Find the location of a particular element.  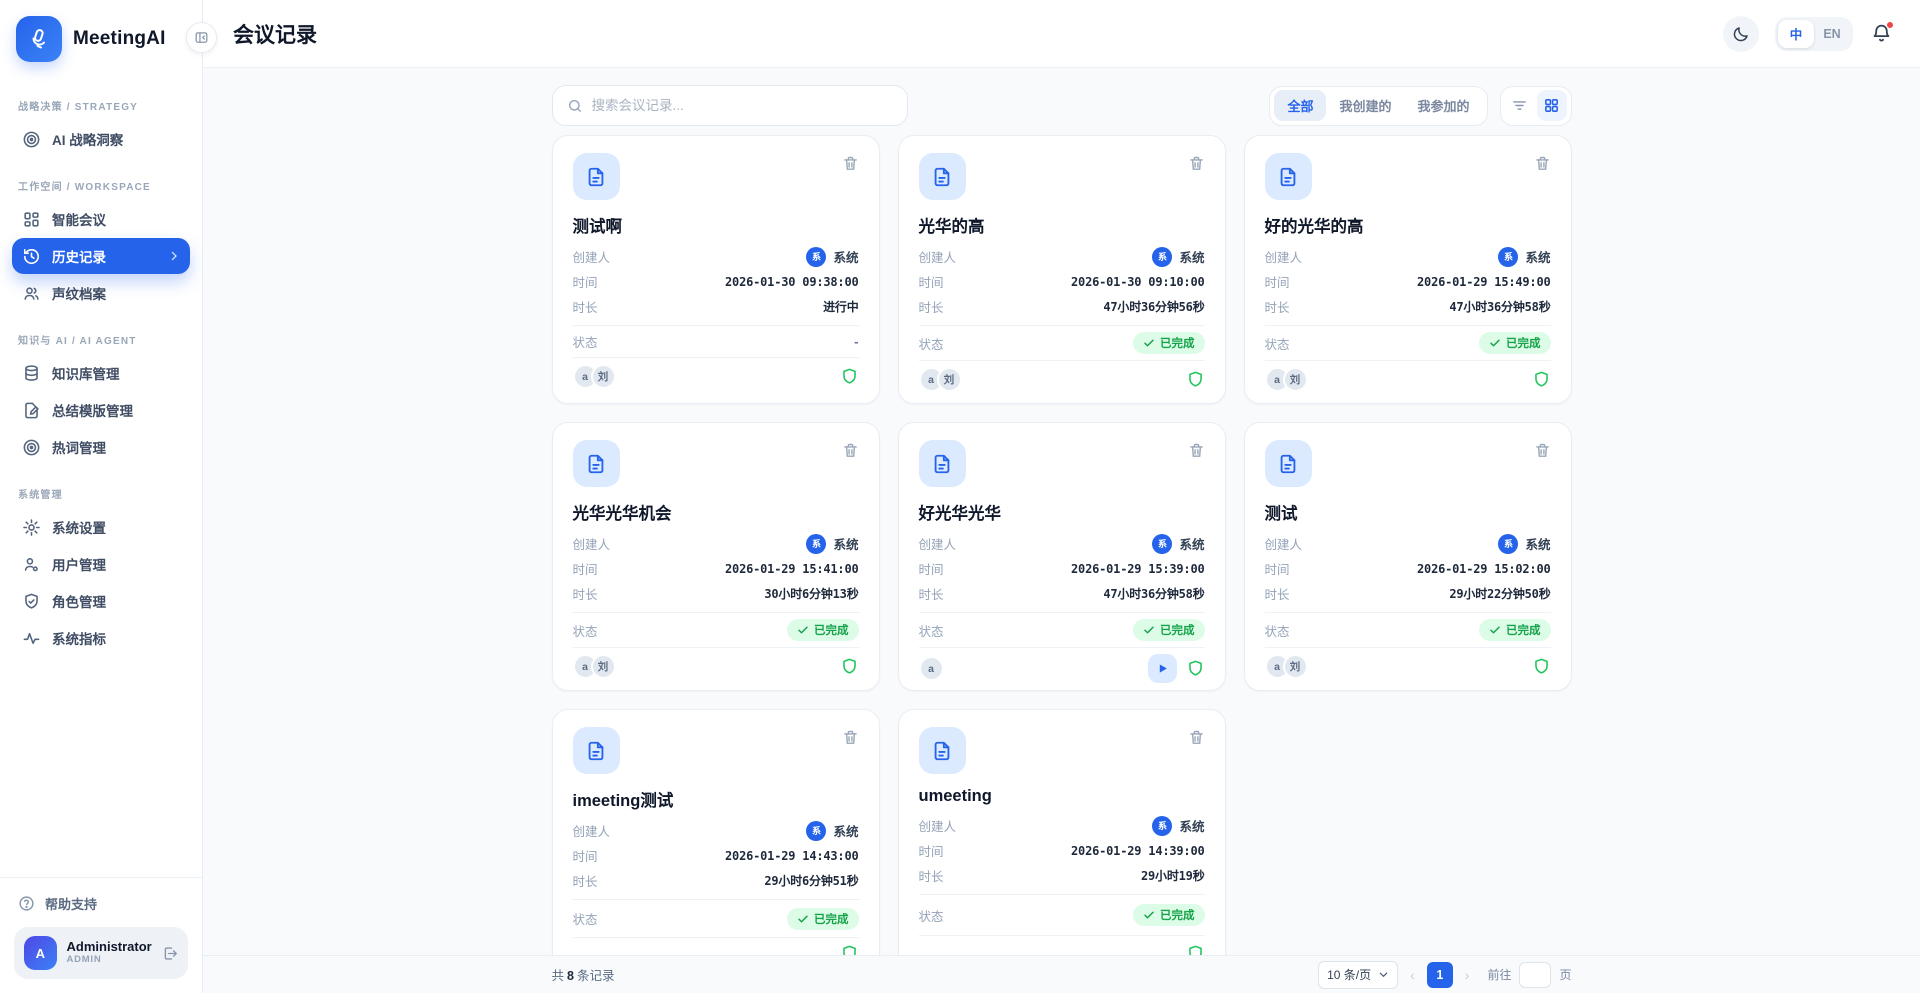

sidebar-item-system-metrics: 系统指标 is located at coordinates (101, 638).